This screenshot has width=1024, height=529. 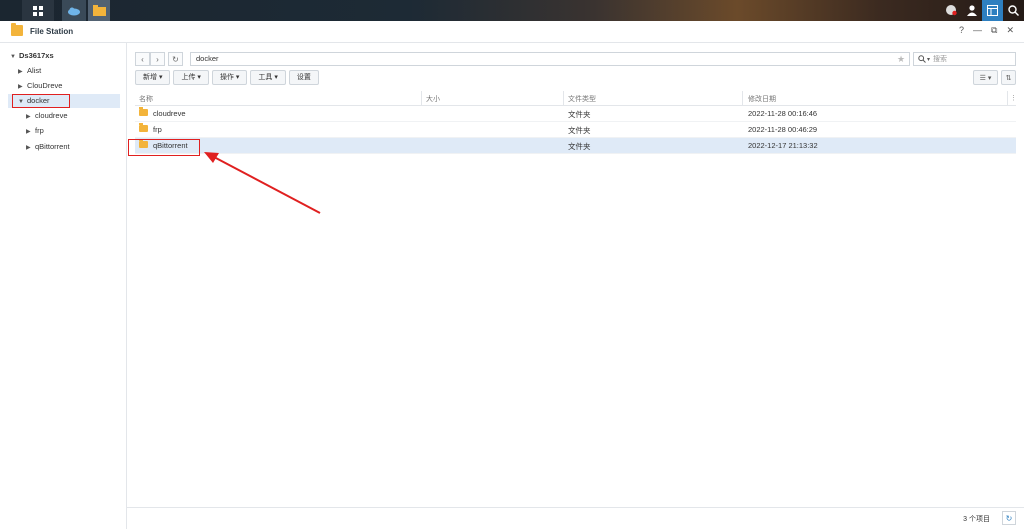 I want to click on sort-button: ⇅, so click(x=1008, y=77).